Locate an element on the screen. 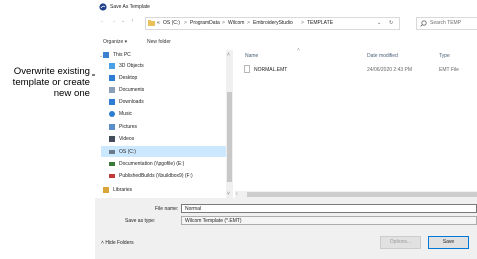 Image resolution: width=477 pixels, height=259 pixels. file-date: 24/06/2020 2:43 PM is located at coordinates (390, 70).